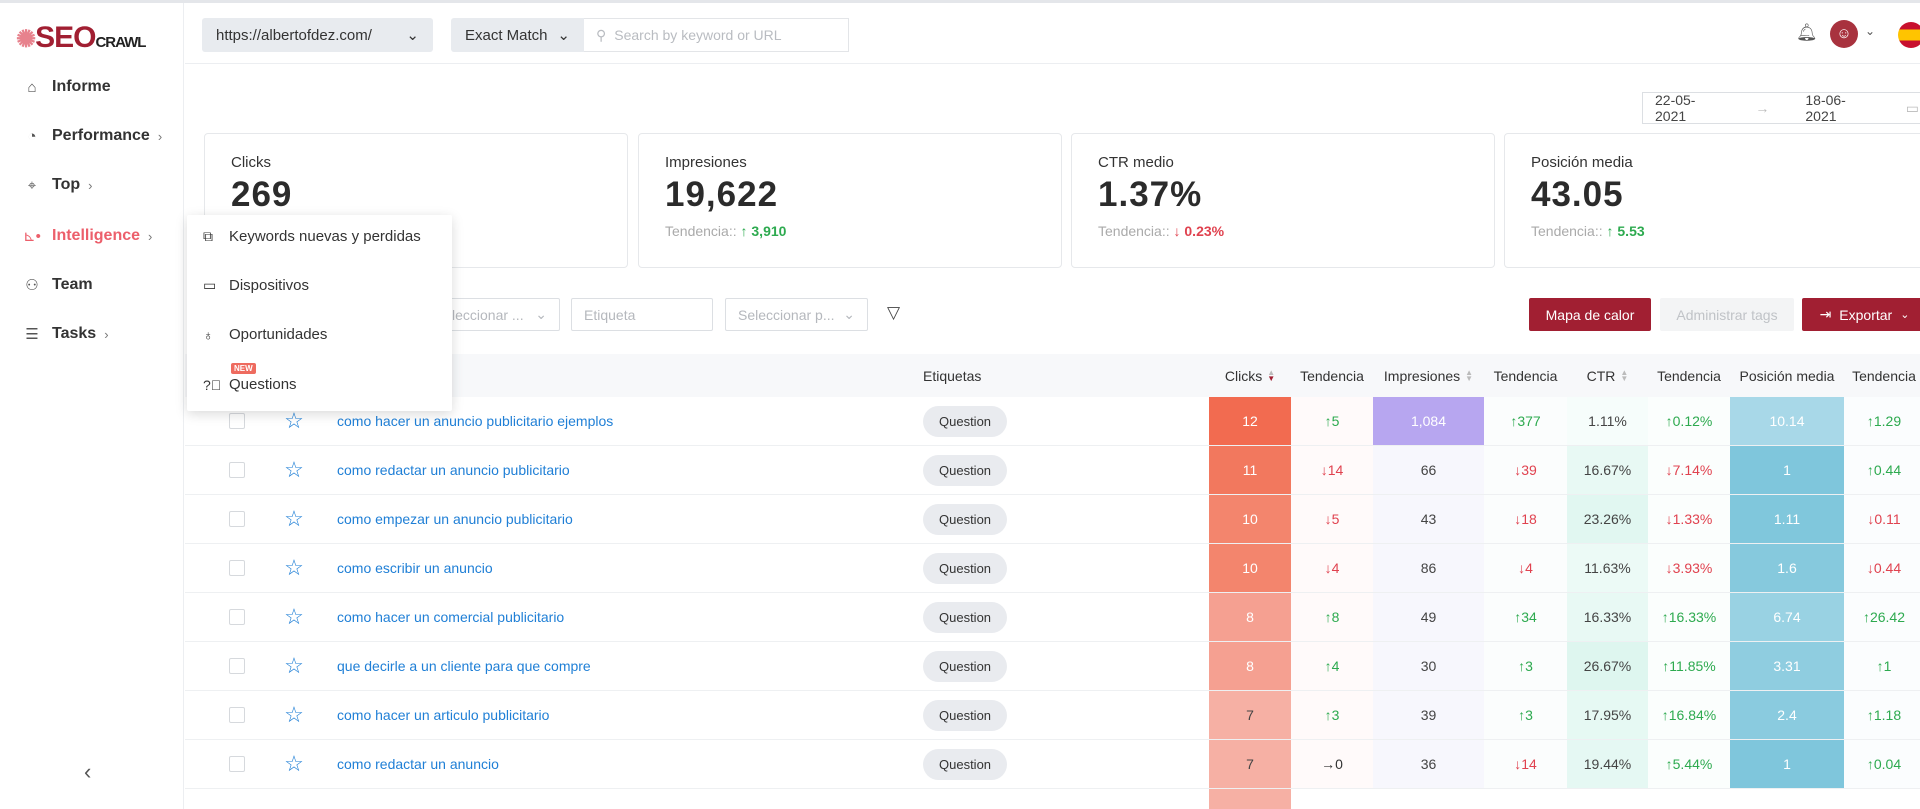 The height and width of the screenshot is (809, 1920). What do you see at coordinates (317, 35) in the screenshot?
I see `site-select: https://albertofdez.com/⌄` at bounding box center [317, 35].